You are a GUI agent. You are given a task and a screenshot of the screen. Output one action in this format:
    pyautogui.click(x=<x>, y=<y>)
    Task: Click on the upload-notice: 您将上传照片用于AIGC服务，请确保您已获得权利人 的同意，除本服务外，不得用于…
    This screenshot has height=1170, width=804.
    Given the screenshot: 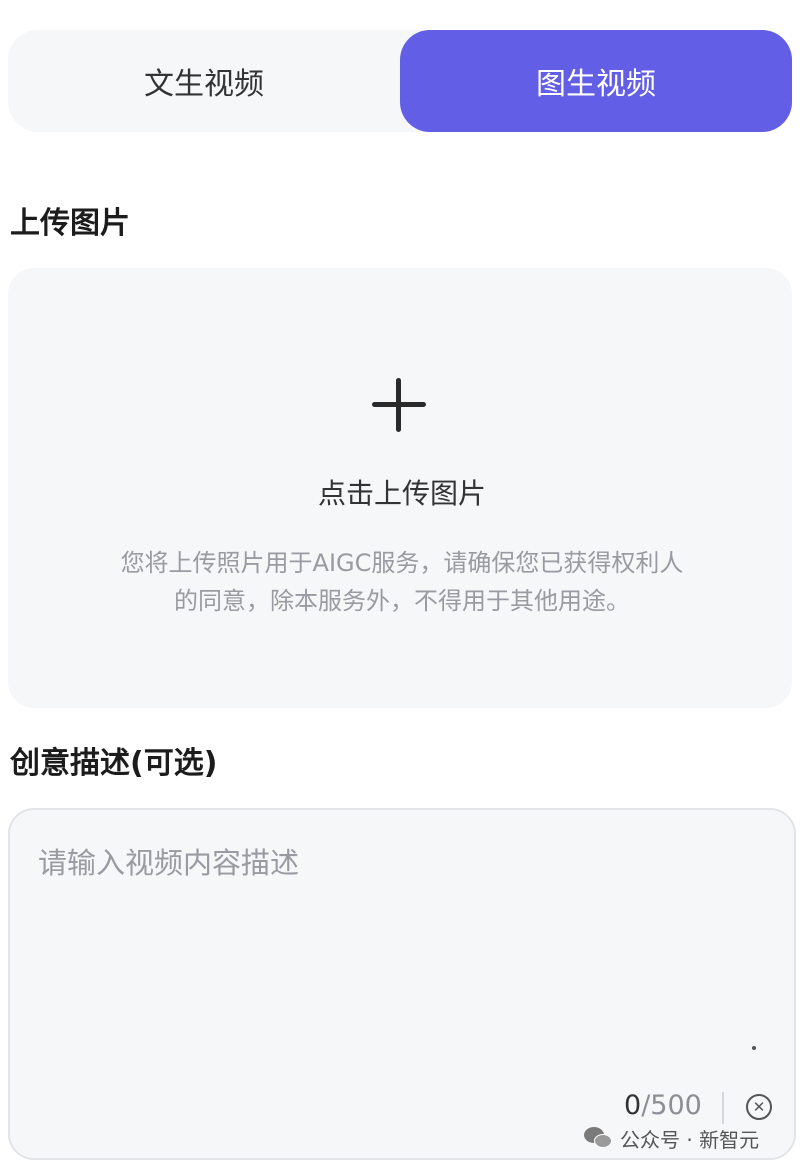 What is the action you would take?
    pyautogui.click(x=402, y=582)
    